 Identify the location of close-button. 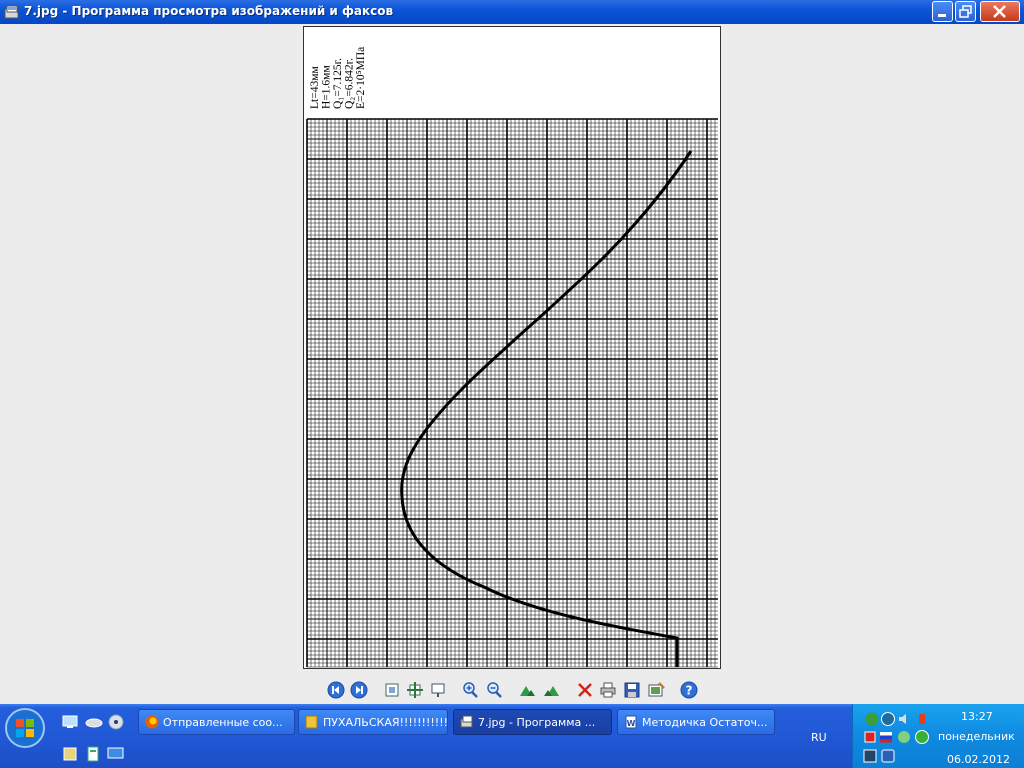
(1000, 11).